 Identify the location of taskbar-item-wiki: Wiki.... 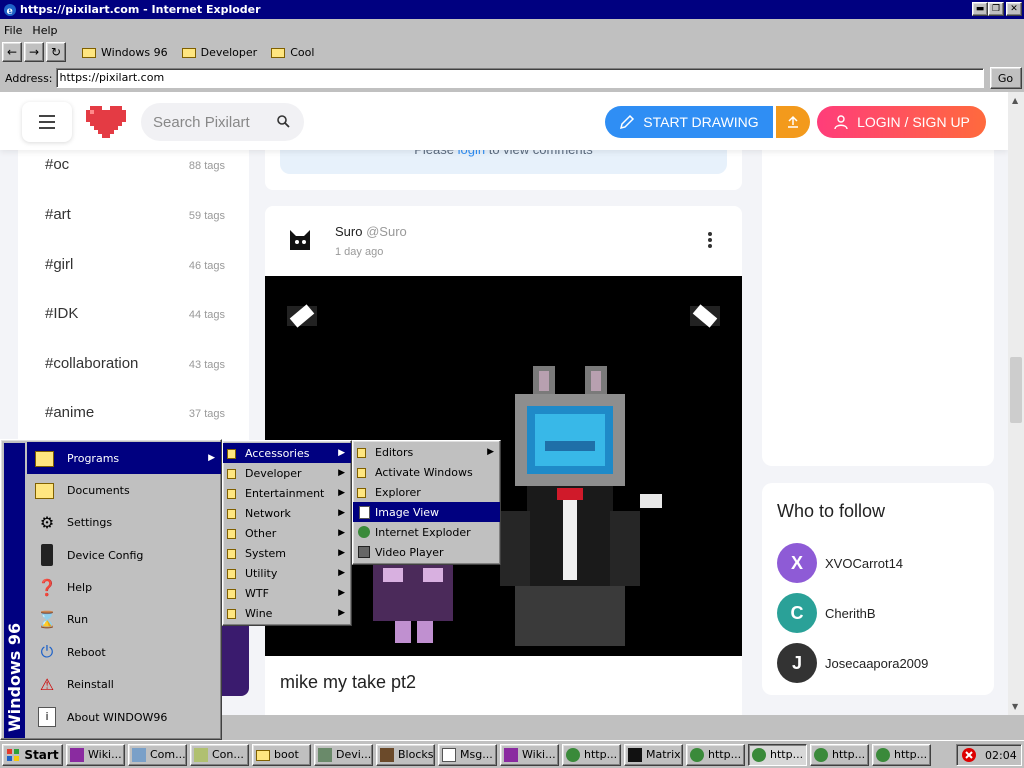
(95, 754).